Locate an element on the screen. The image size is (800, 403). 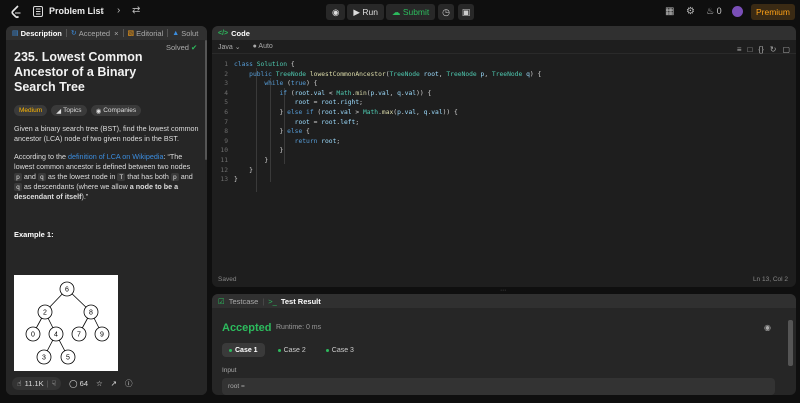
example-1-title: Example 1: is located at coordinates (34, 234).